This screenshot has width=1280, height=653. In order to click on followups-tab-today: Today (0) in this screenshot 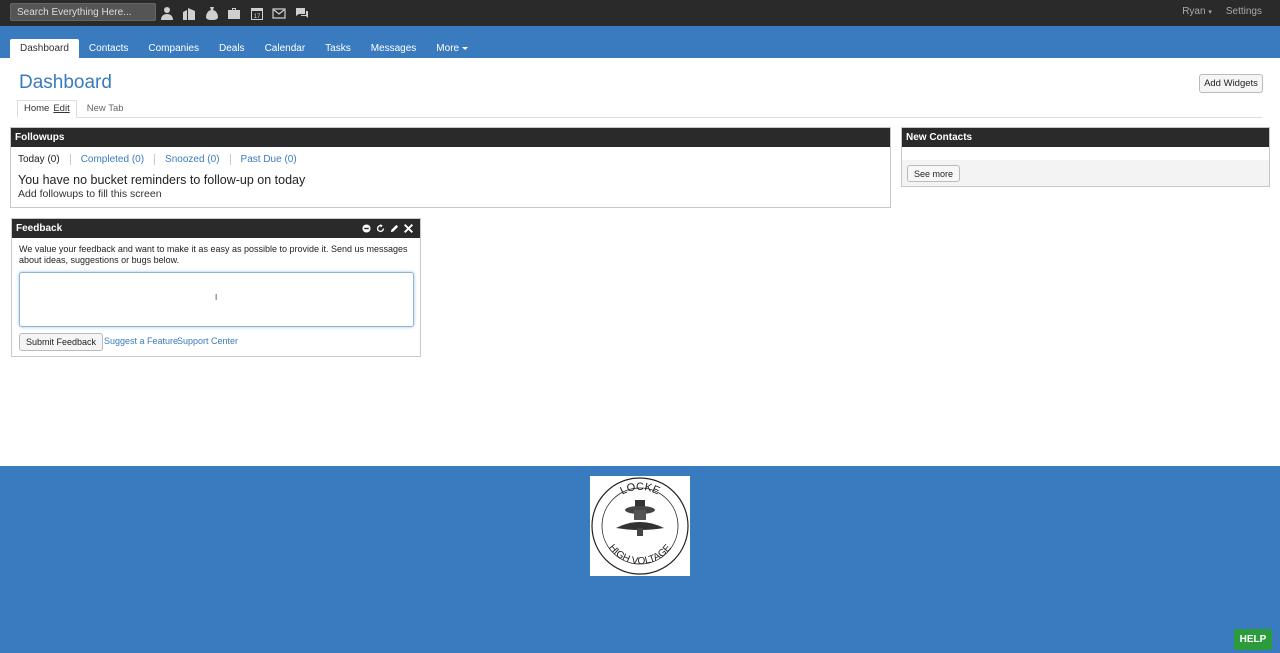, I will do `click(44, 159)`.